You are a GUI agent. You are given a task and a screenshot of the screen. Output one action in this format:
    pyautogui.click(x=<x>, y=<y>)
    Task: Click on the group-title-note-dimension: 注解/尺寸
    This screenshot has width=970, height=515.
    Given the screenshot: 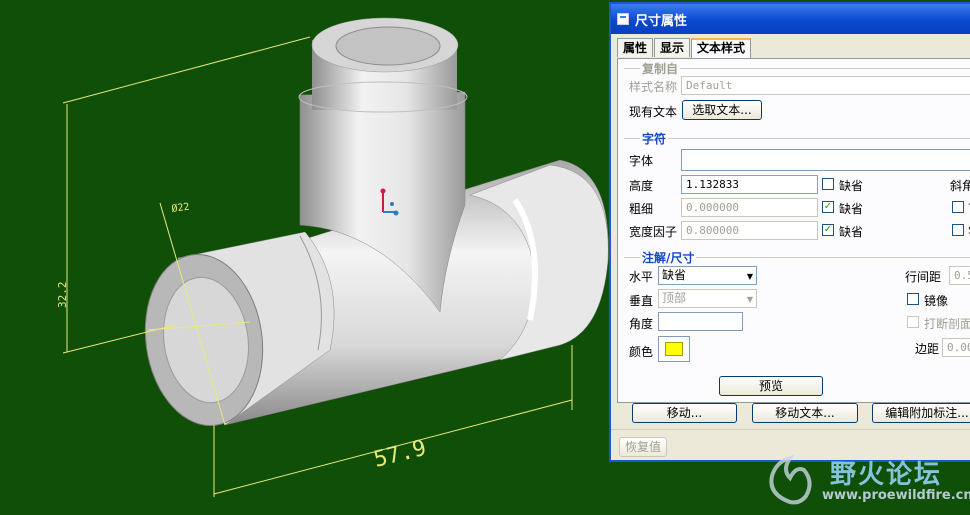 What is the action you would take?
    pyautogui.click(x=668, y=257)
    